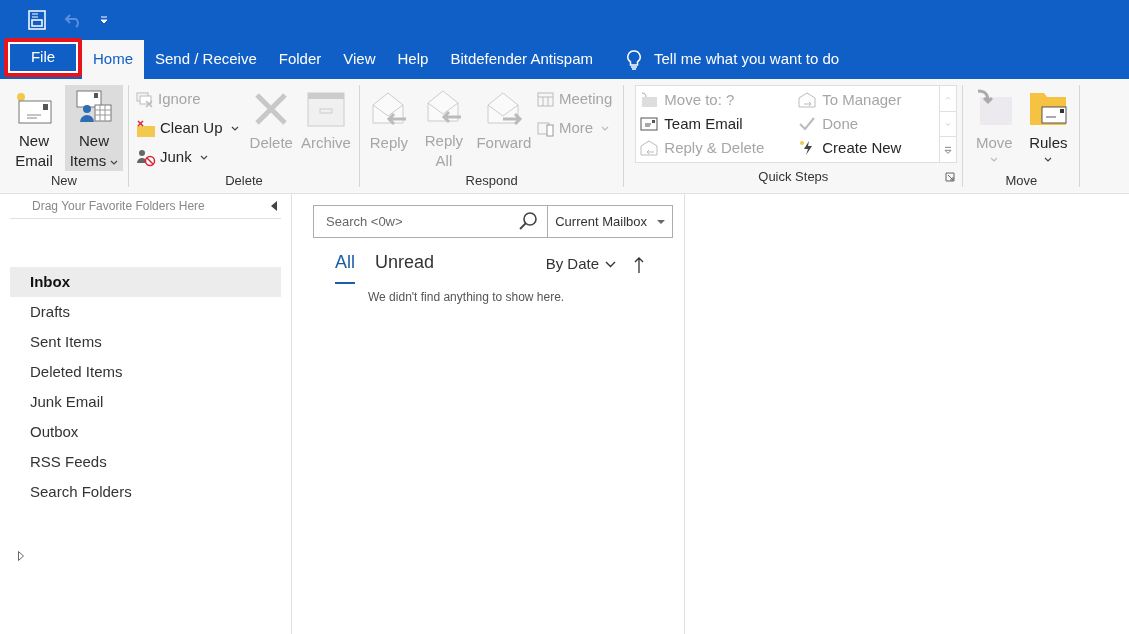 The width and height of the screenshot is (1129, 634). Describe the element at coordinates (145, 492) in the screenshot. I see `folder-item: Search Folders` at that location.